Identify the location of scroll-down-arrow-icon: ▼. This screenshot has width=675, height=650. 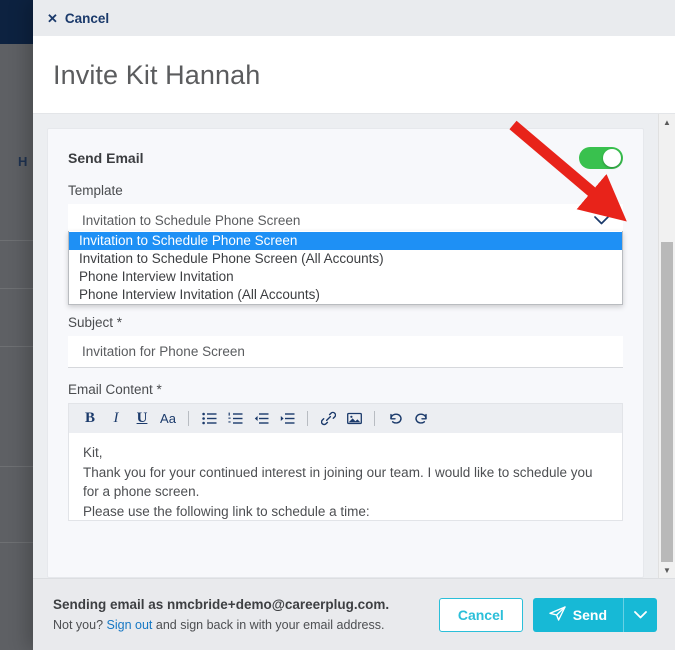
(667, 570).